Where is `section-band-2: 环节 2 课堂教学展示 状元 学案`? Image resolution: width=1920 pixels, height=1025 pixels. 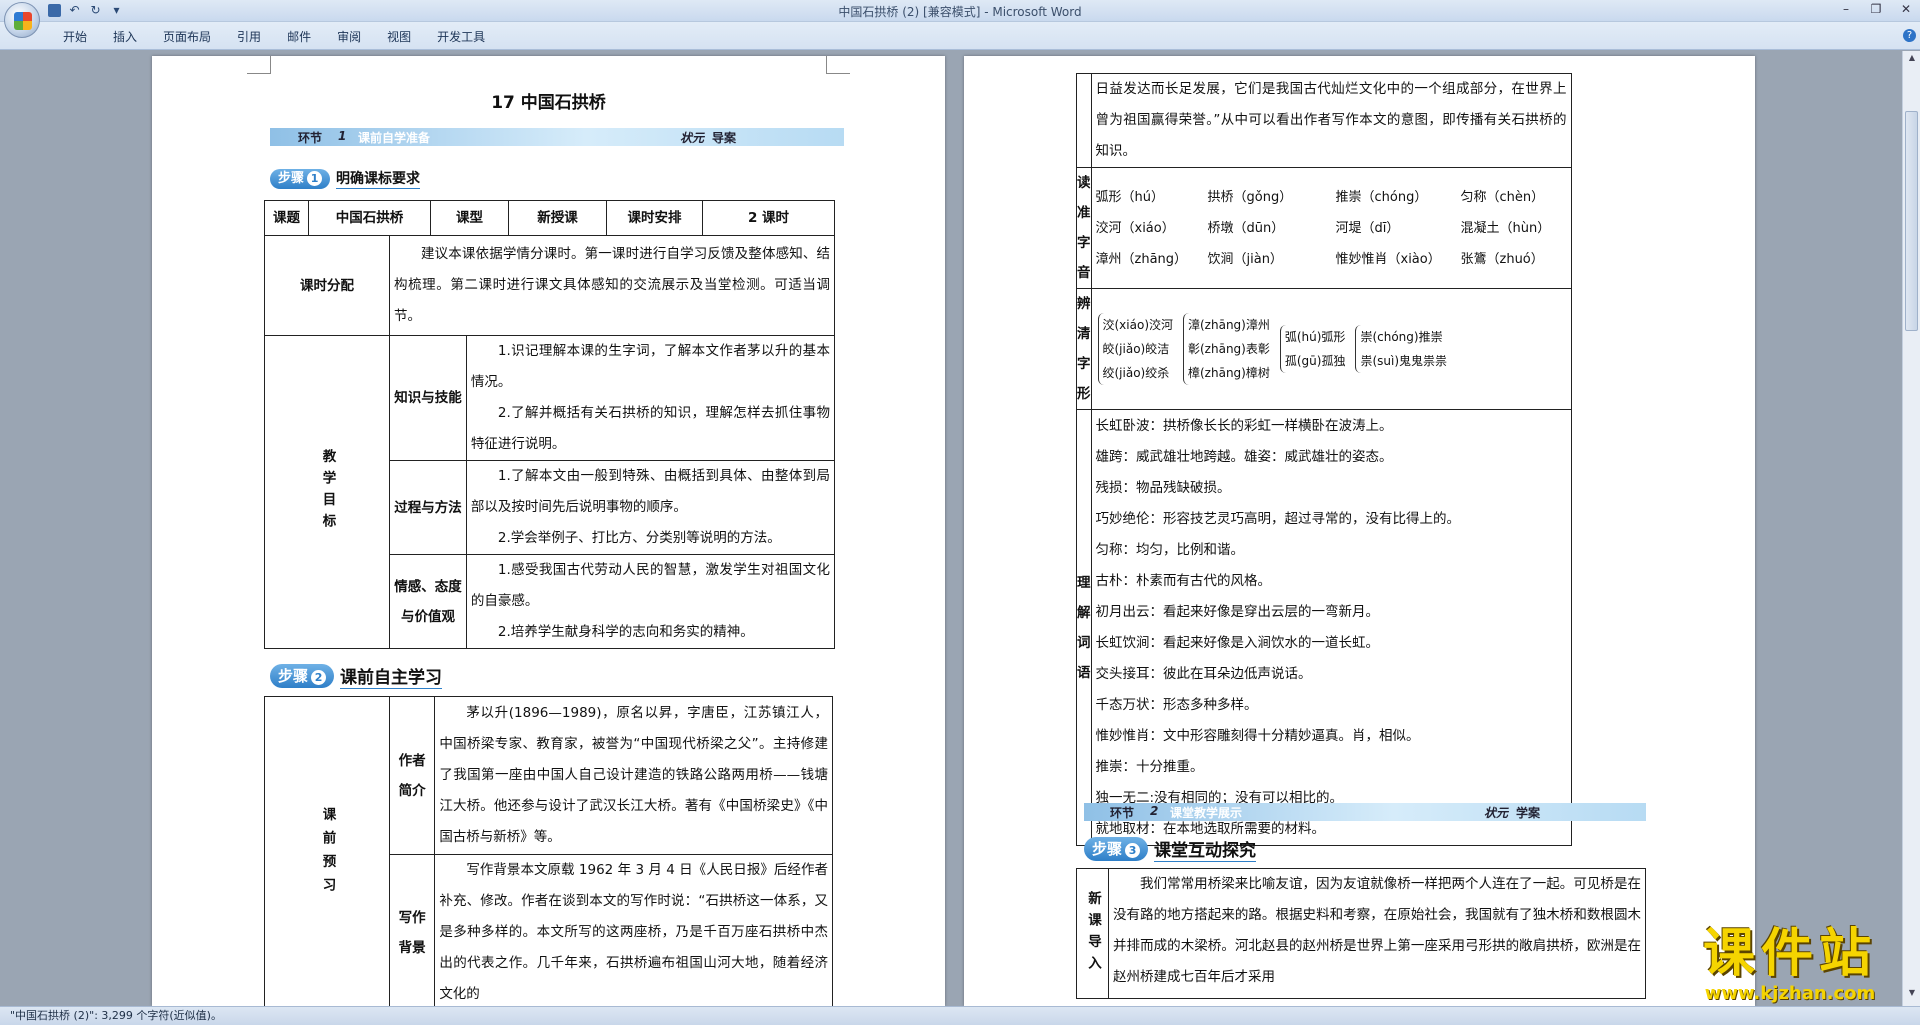 section-band-2: 环节 2 课堂教学展示 状元 学案 is located at coordinates (1365, 812).